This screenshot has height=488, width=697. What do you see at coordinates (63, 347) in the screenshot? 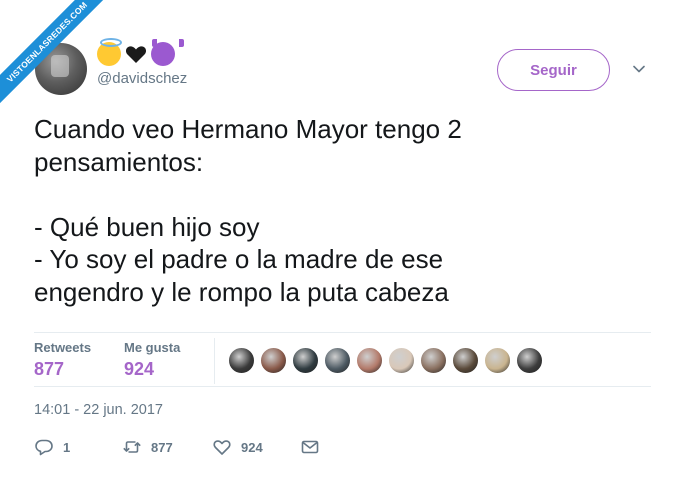
I see `retweets-label: Retweets` at bounding box center [63, 347].